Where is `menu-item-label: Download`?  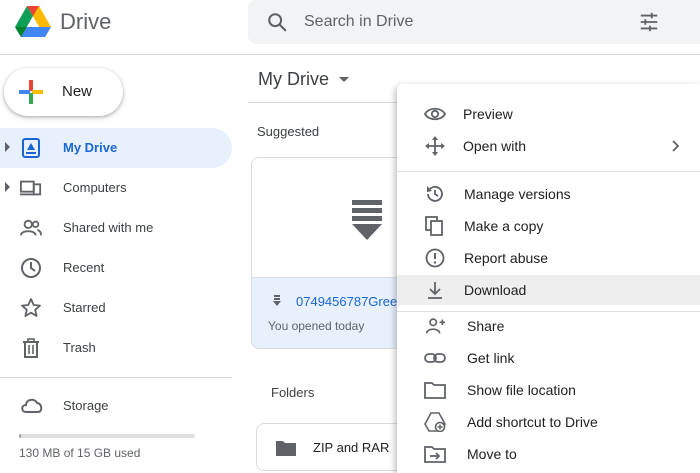 menu-item-label: Download is located at coordinates (495, 290).